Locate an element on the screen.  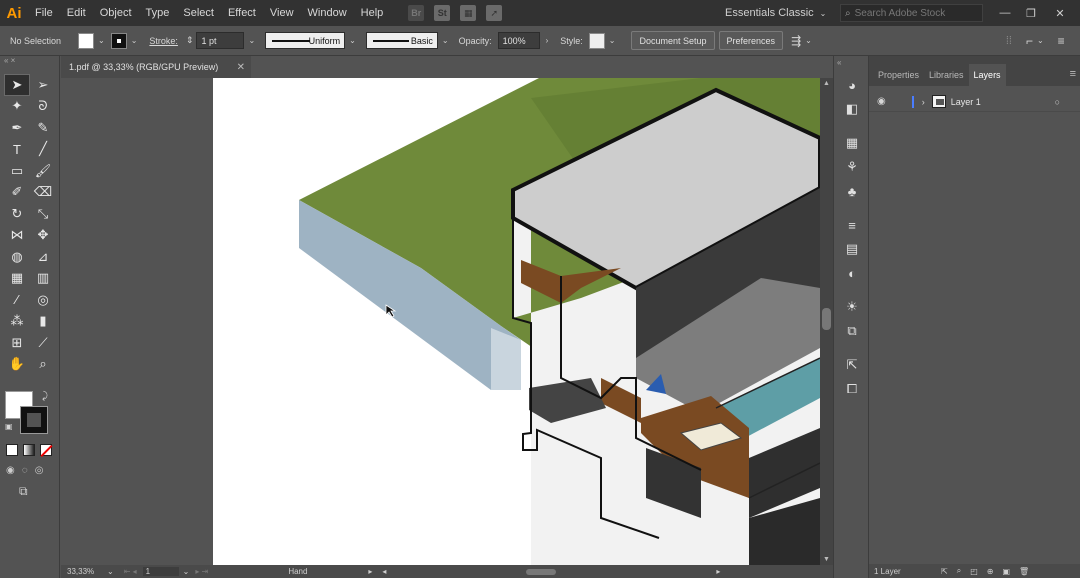
variable-width-profile-select: Uniform is located at coordinates (305, 40).